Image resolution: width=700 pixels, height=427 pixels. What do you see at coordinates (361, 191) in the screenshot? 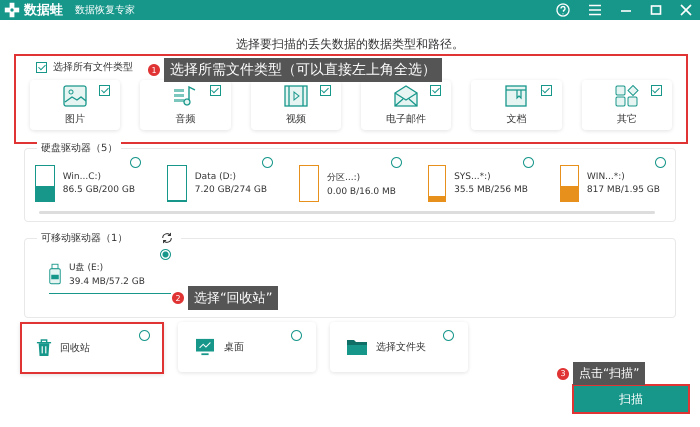
I see `drive-usage: 0.00 B/16.0 MB` at bounding box center [361, 191].